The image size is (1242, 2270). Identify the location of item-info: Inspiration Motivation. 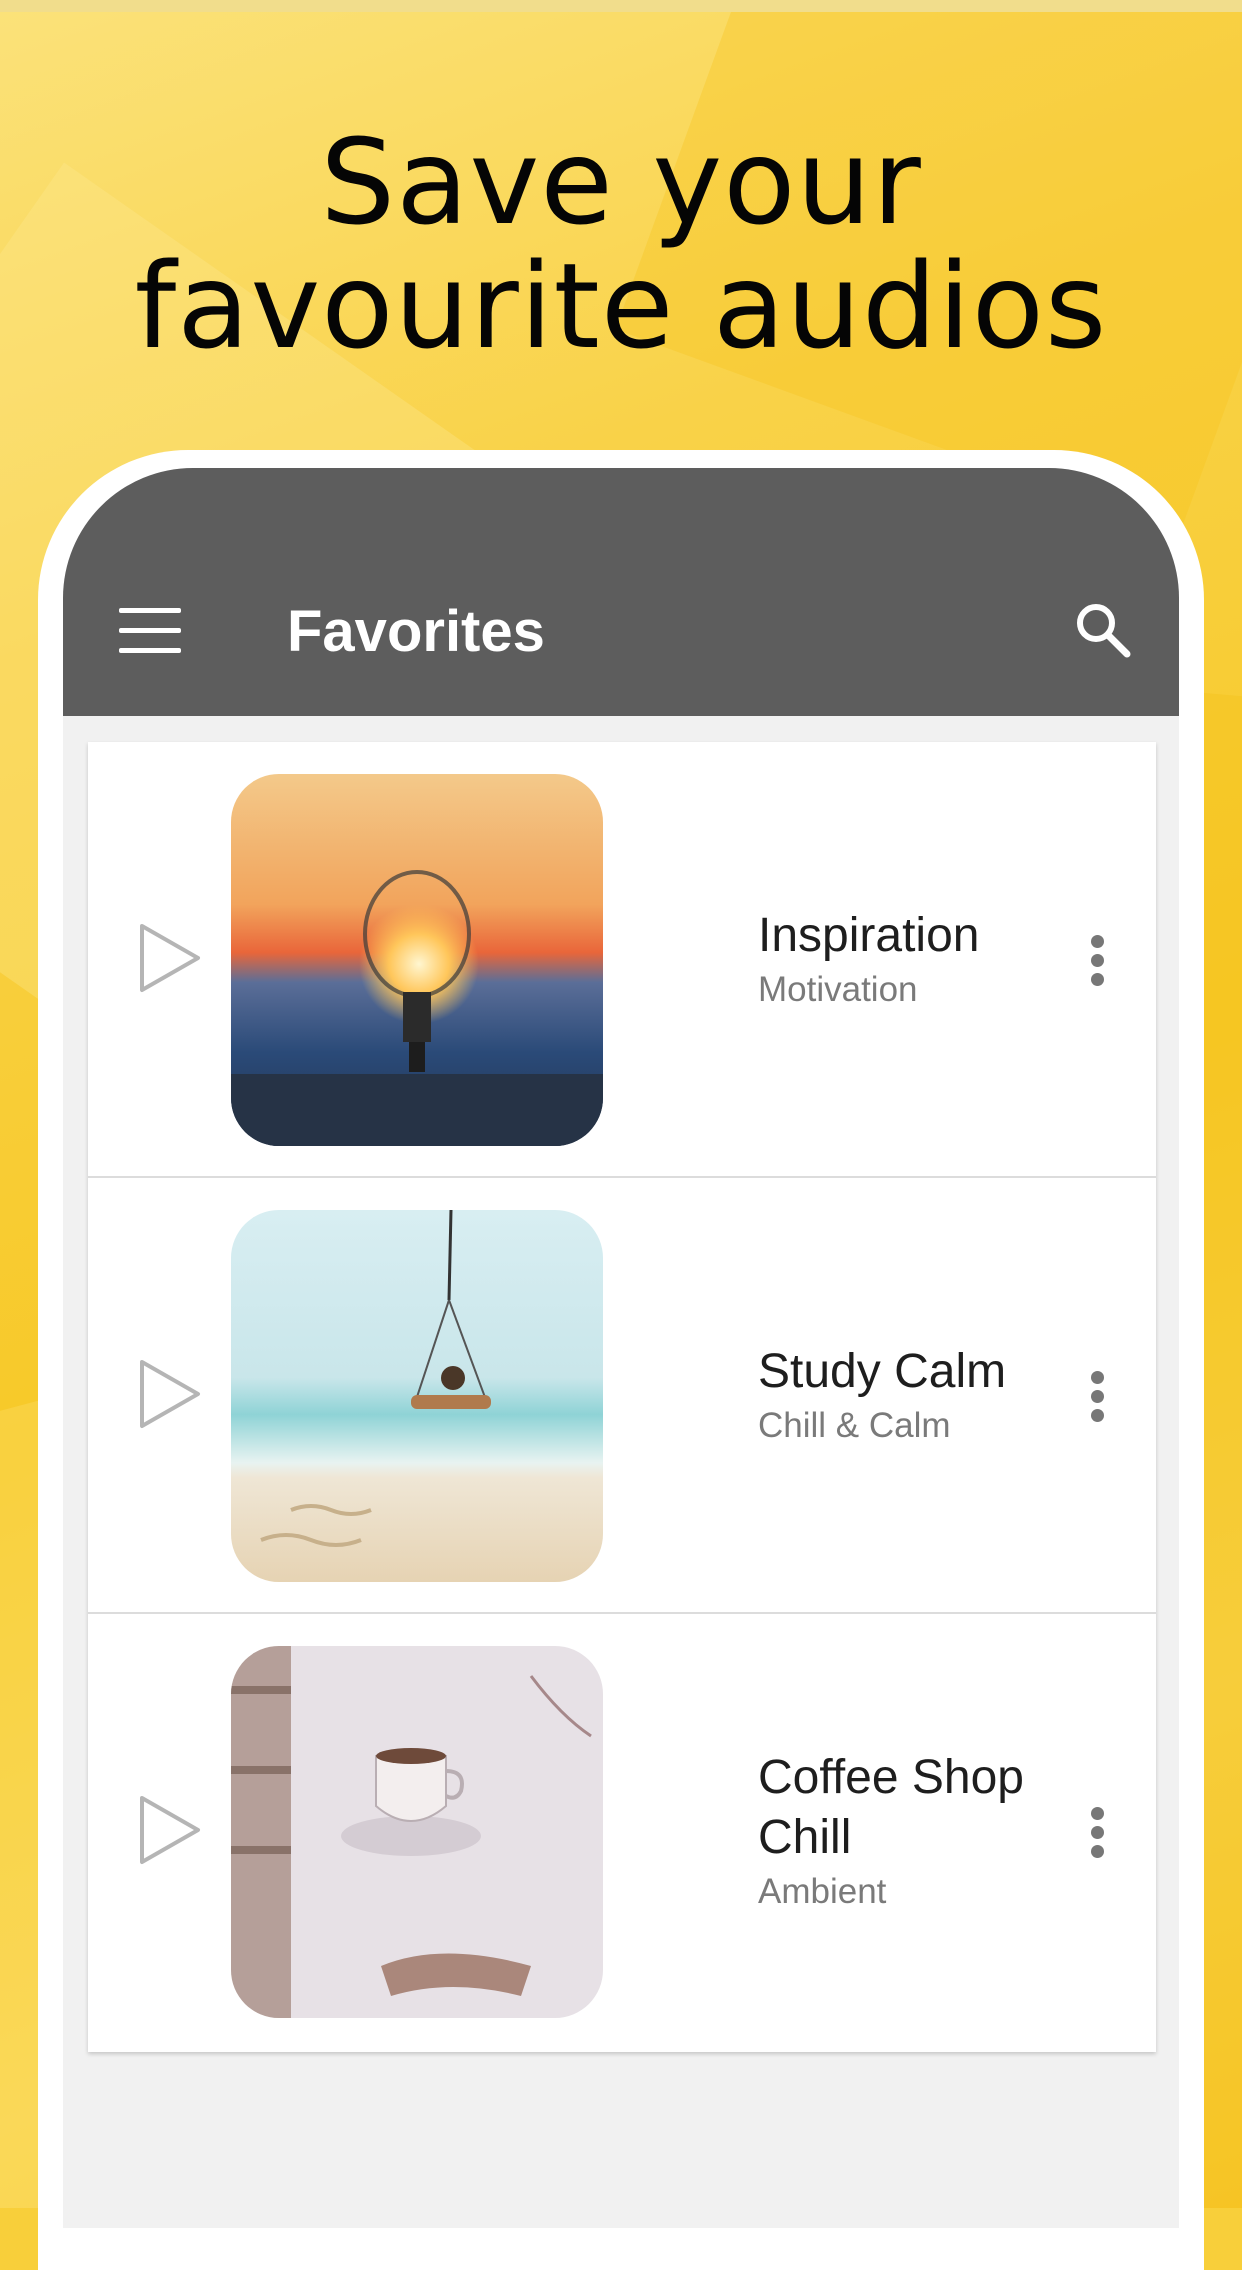
(903, 958).